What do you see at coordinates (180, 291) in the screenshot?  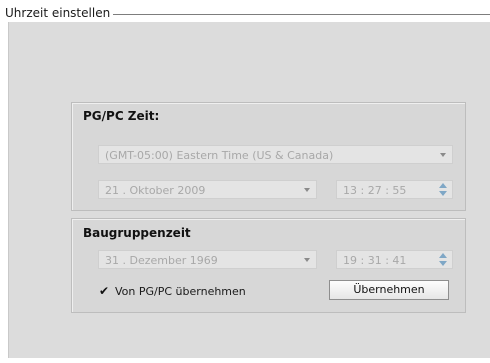 I see `checkbox-label: Von PG/PC übernehmen` at bounding box center [180, 291].